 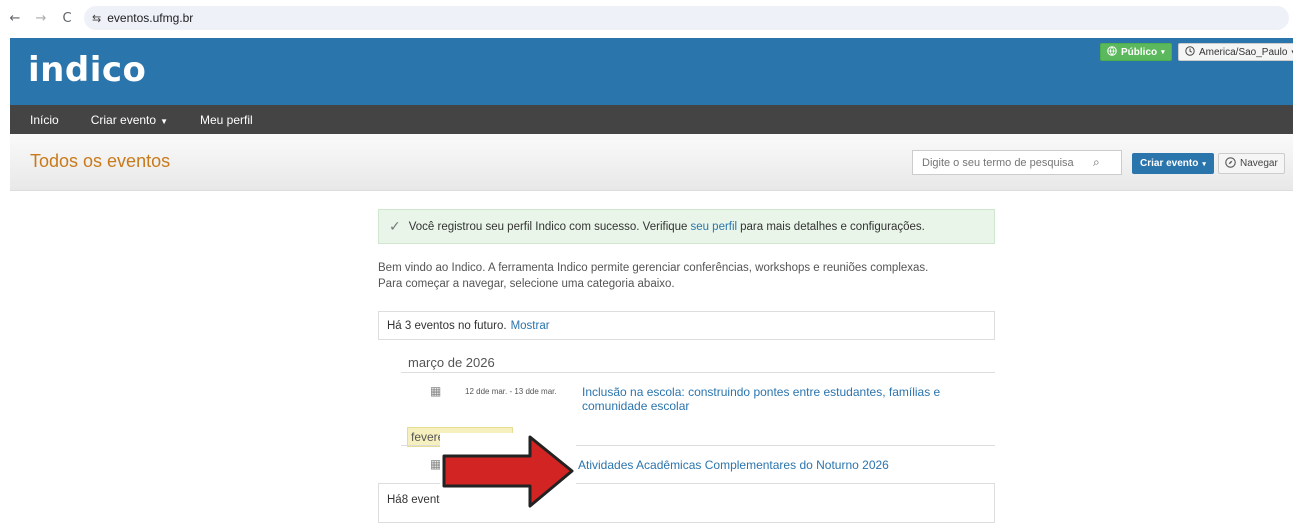 I want to click on menu-label: Criar evento, so click(x=123, y=119).